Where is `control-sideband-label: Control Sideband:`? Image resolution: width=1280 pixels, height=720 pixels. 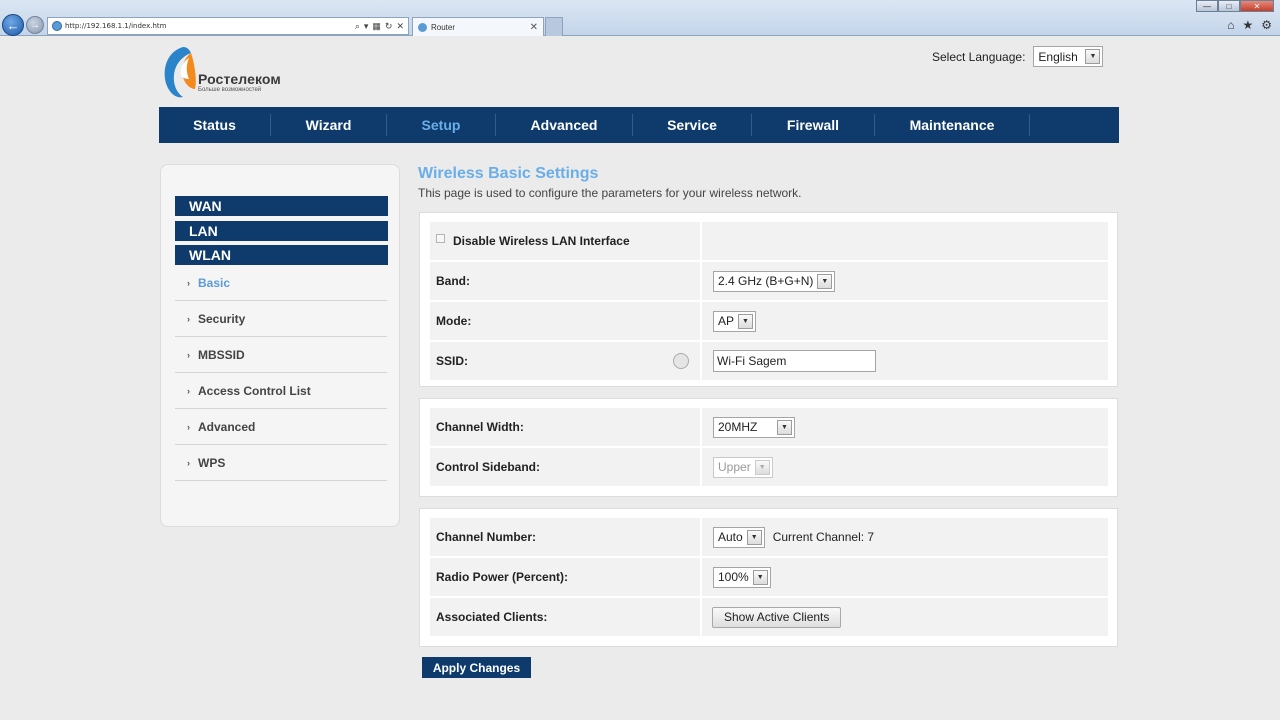 control-sideband-label: Control Sideband: is located at coordinates (488, 467).